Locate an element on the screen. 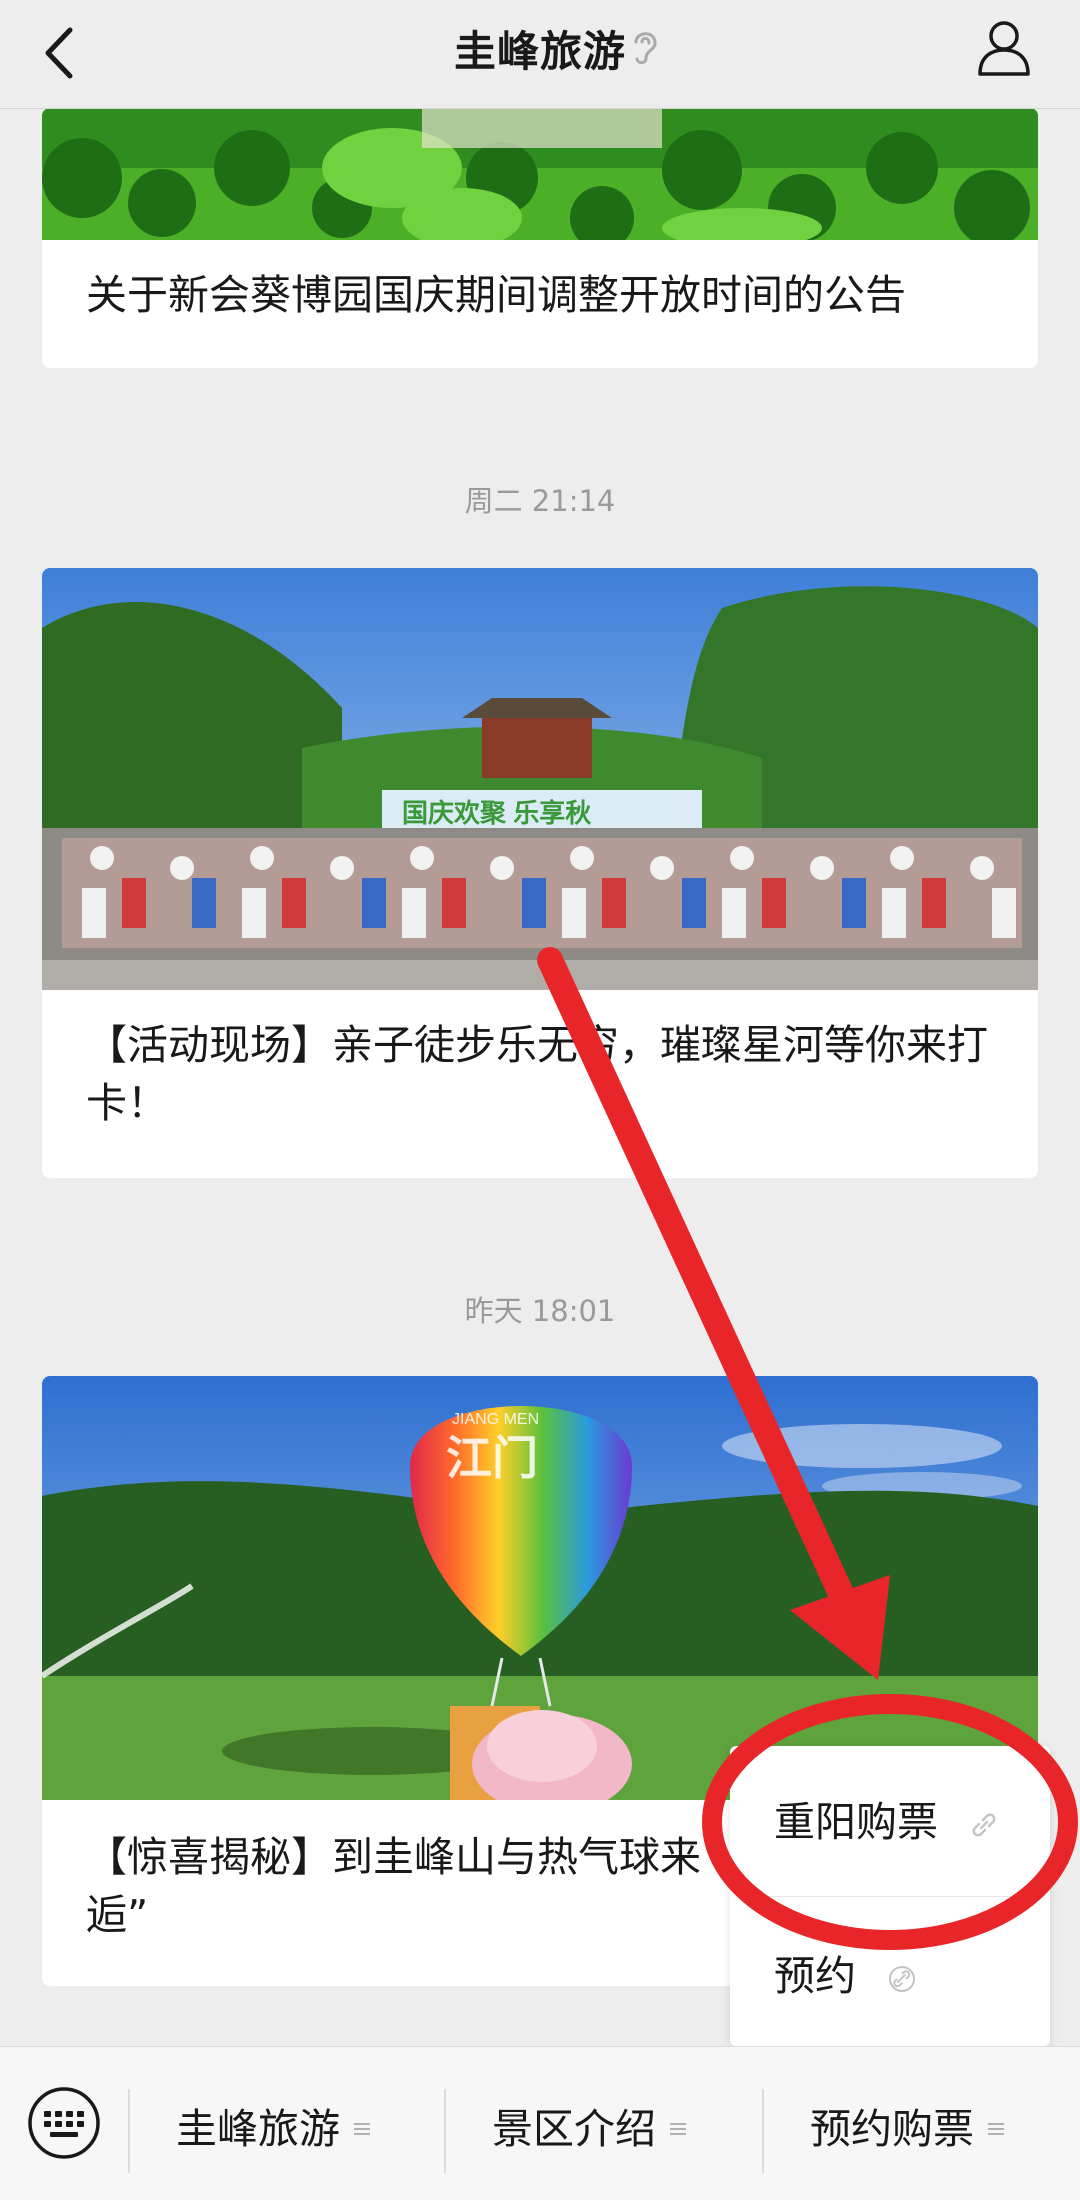 The height and width of the screenshot is (2200, 1080). article-title: 【活动现场】亲子徒步乐无穷，璀璨星河等你来打卡！ is located at coordinates (537, 1074).